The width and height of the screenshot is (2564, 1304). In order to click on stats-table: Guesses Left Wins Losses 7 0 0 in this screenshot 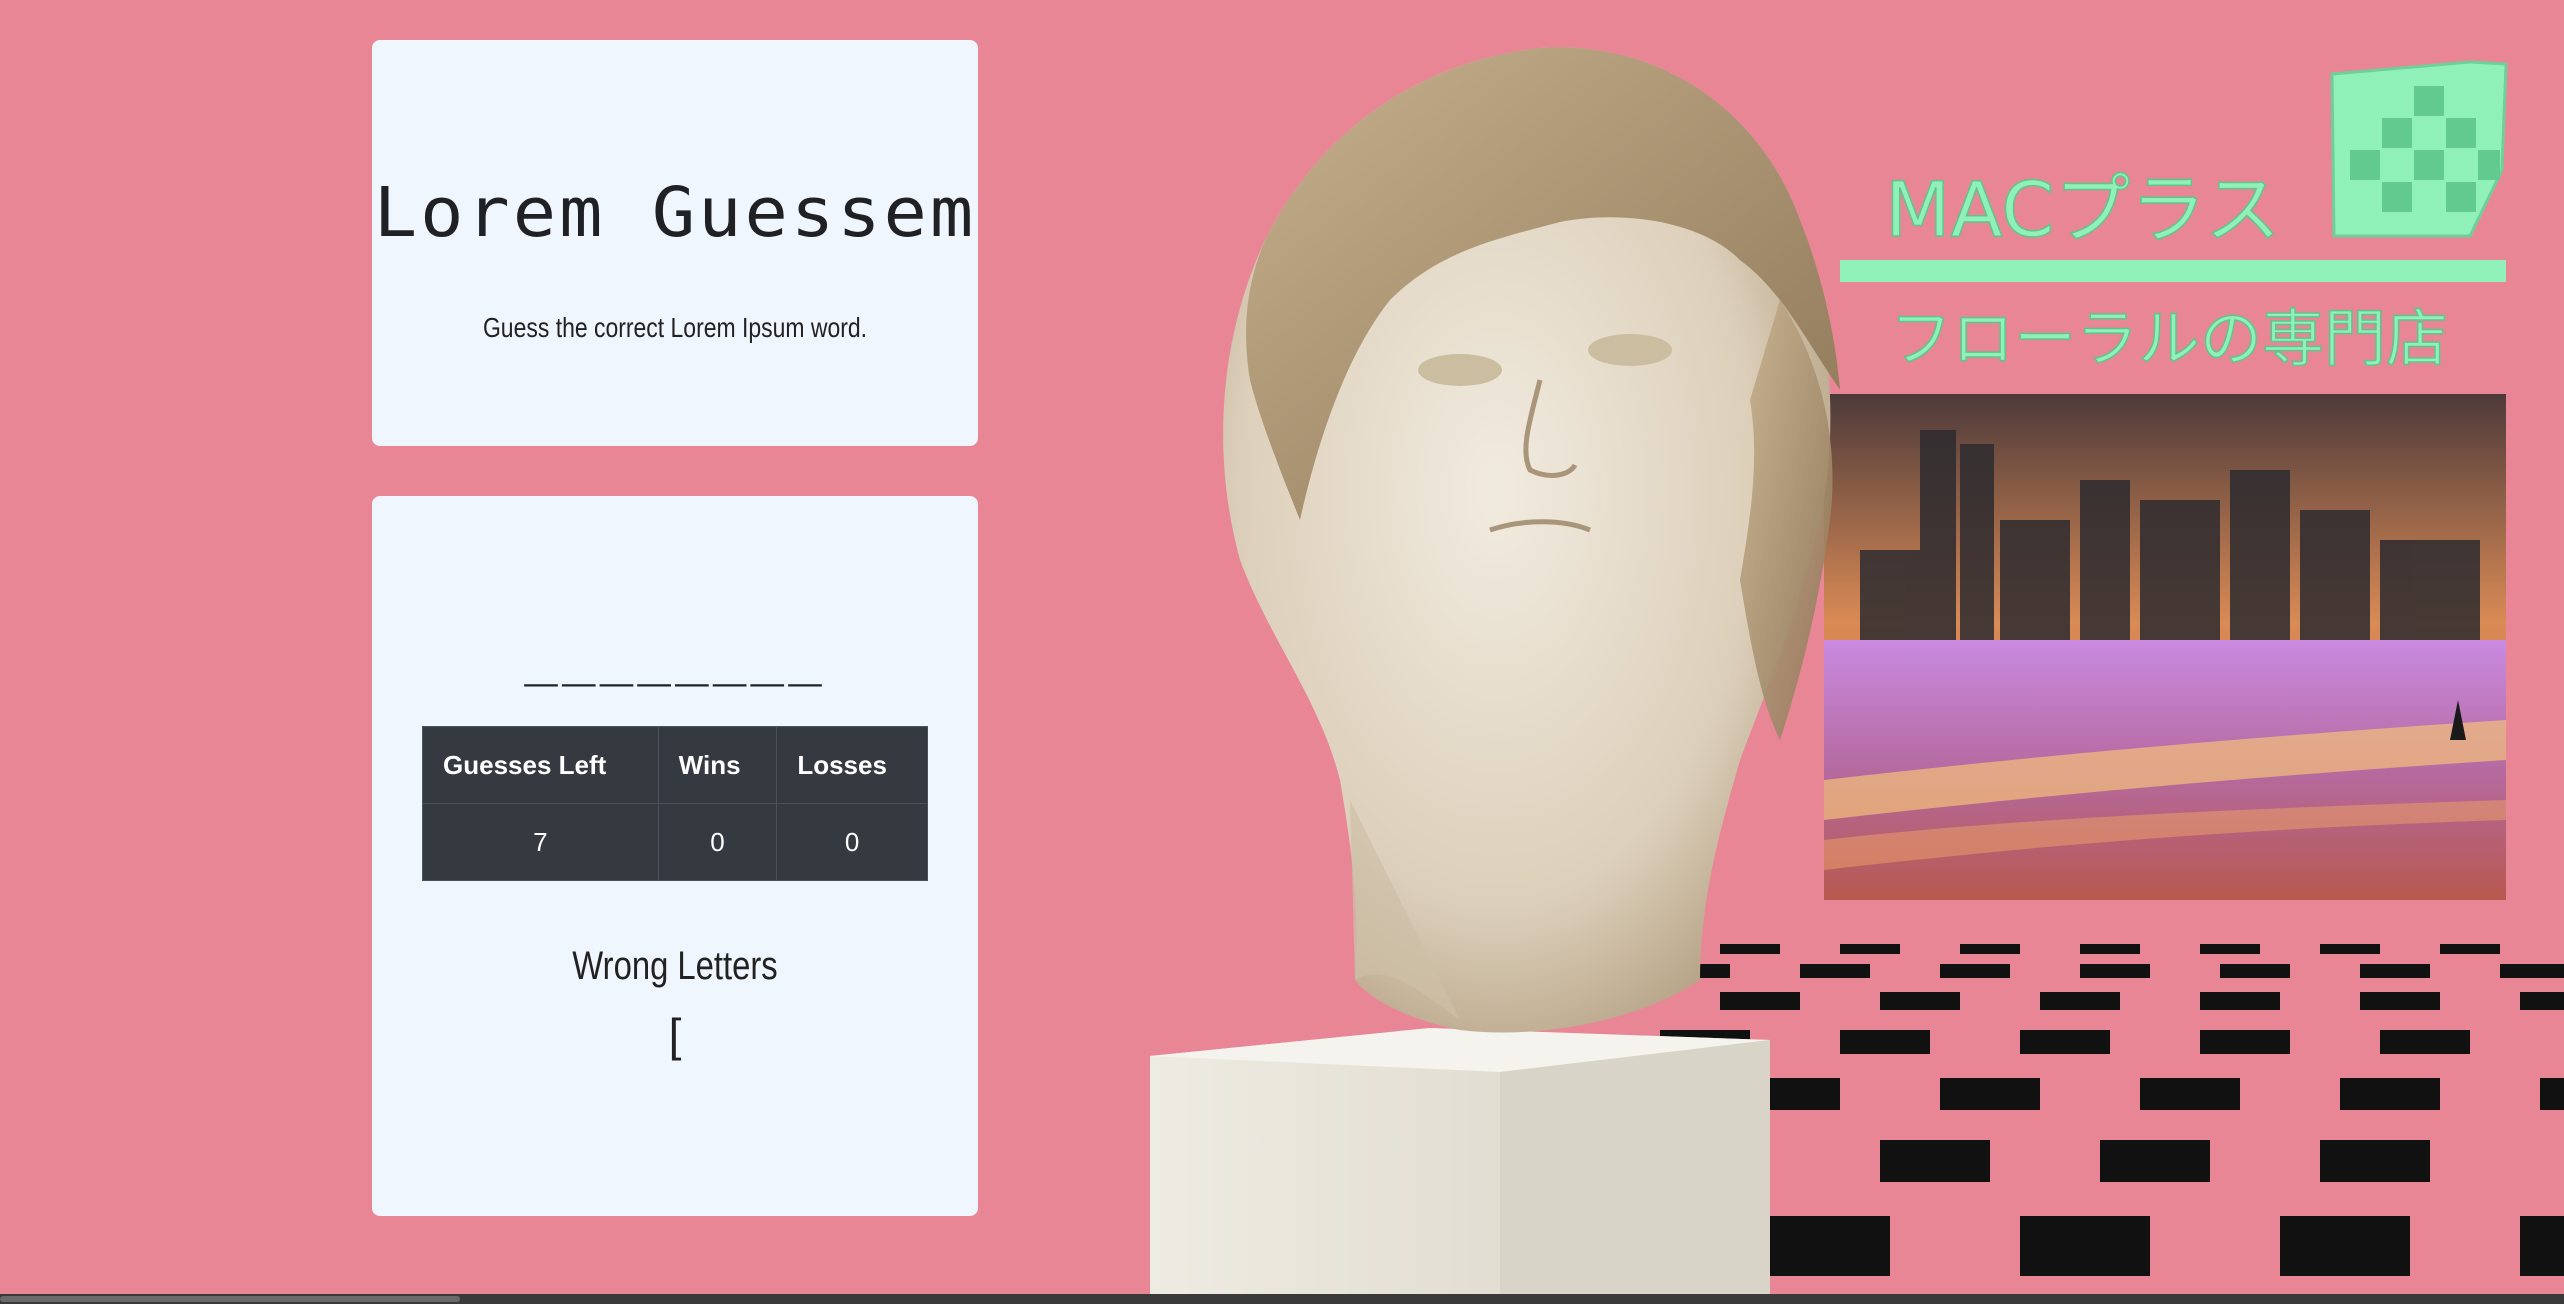, I will do `click(675, 803)`.